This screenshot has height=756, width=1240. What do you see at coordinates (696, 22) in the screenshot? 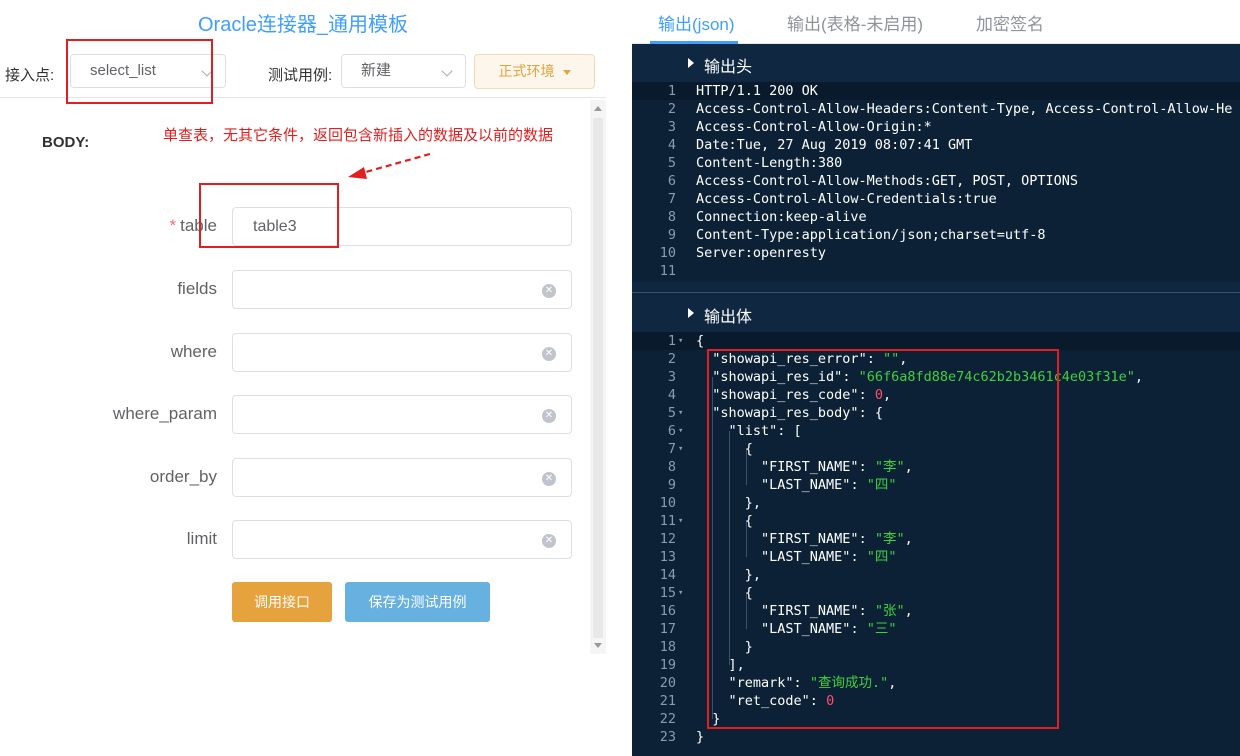
I see `tab-output-json: 输出(json)` at bounding box center [696, 22].